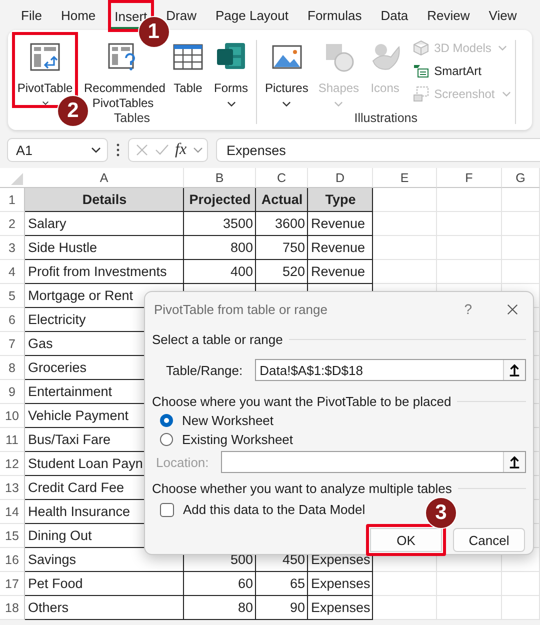 This screenshot has width=540, height=625. I want to click on table-cell: 3500, so click(220, 224).